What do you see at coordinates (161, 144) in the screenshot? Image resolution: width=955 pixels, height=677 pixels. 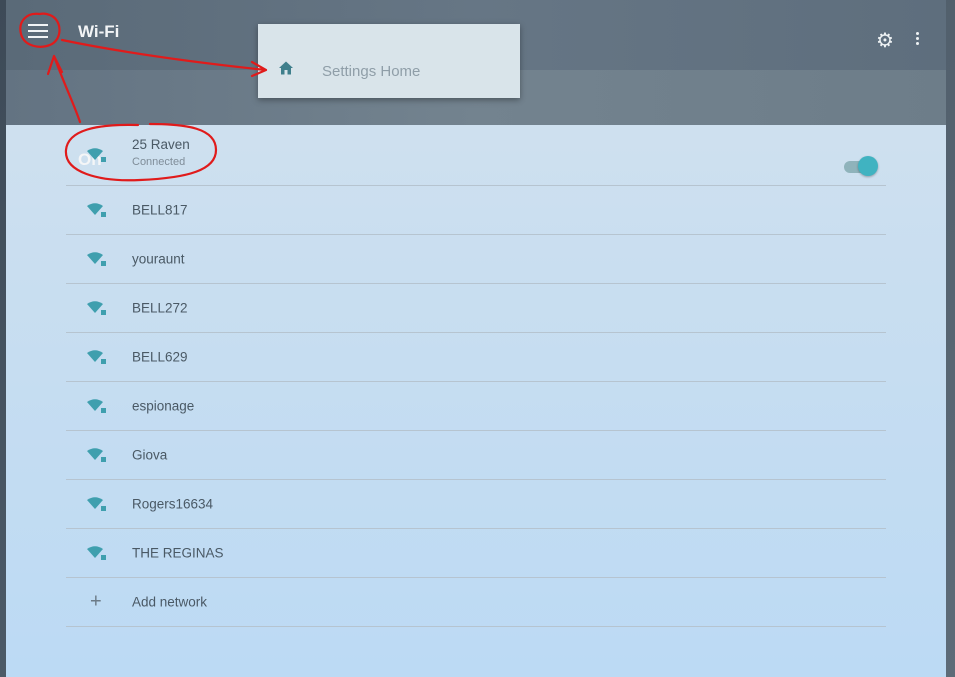 I see `network-name: 25 Raven` at bounding box center [161, 144].